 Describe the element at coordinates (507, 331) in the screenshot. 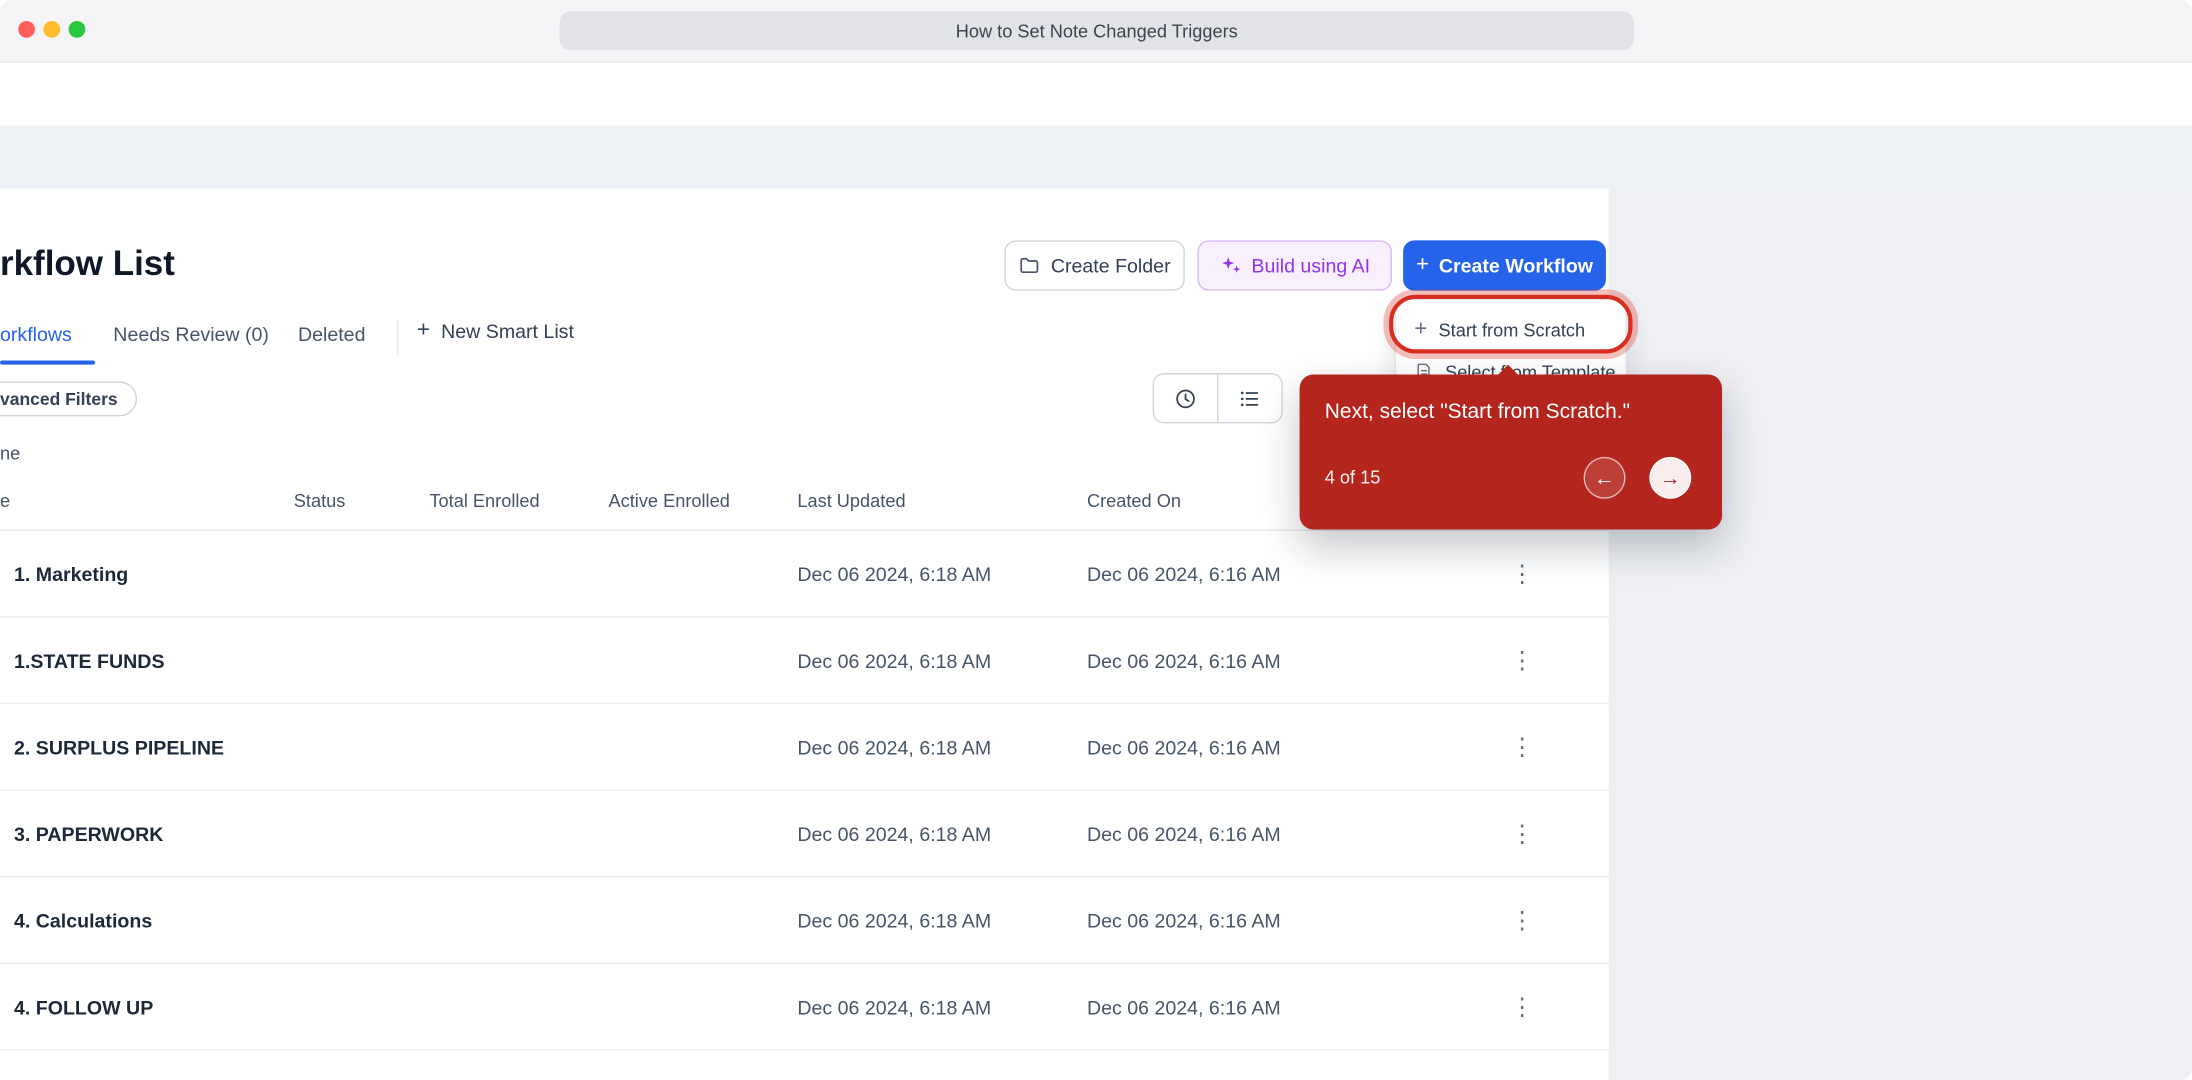

I see `new-smart-list-label: New Smart List` at that location.